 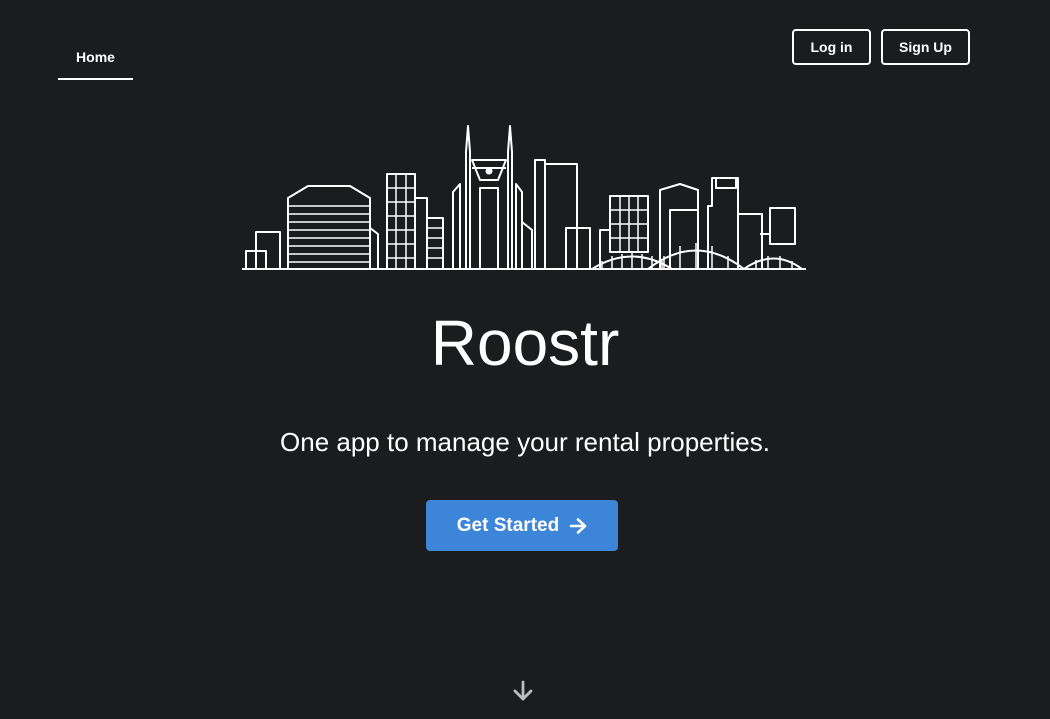 I want to click on page-title: Roostr, so click(x=525, y=343).